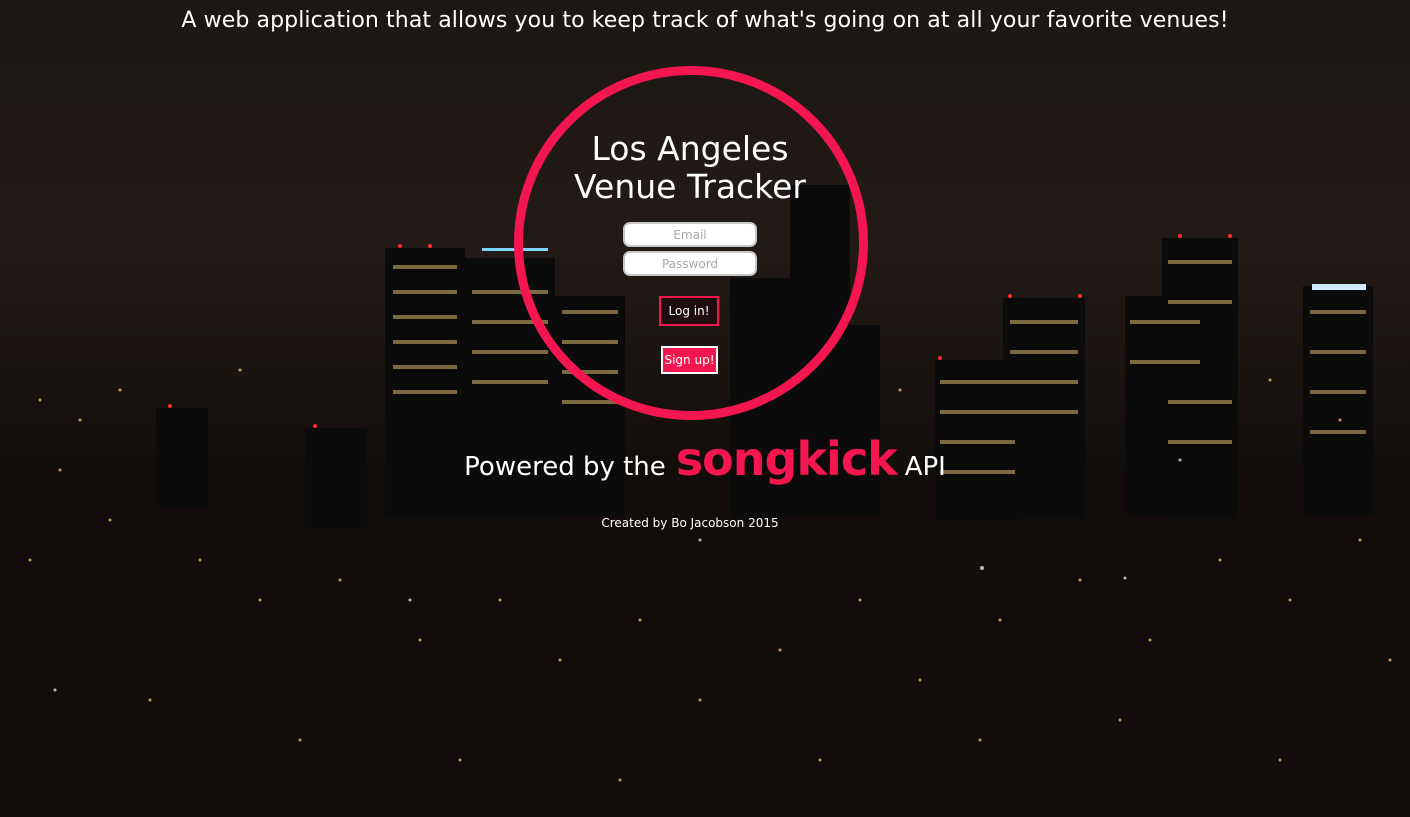 This screenshot has height=817, width=1410. I want to click on powered-by-suffix: API, so click(925, 467).